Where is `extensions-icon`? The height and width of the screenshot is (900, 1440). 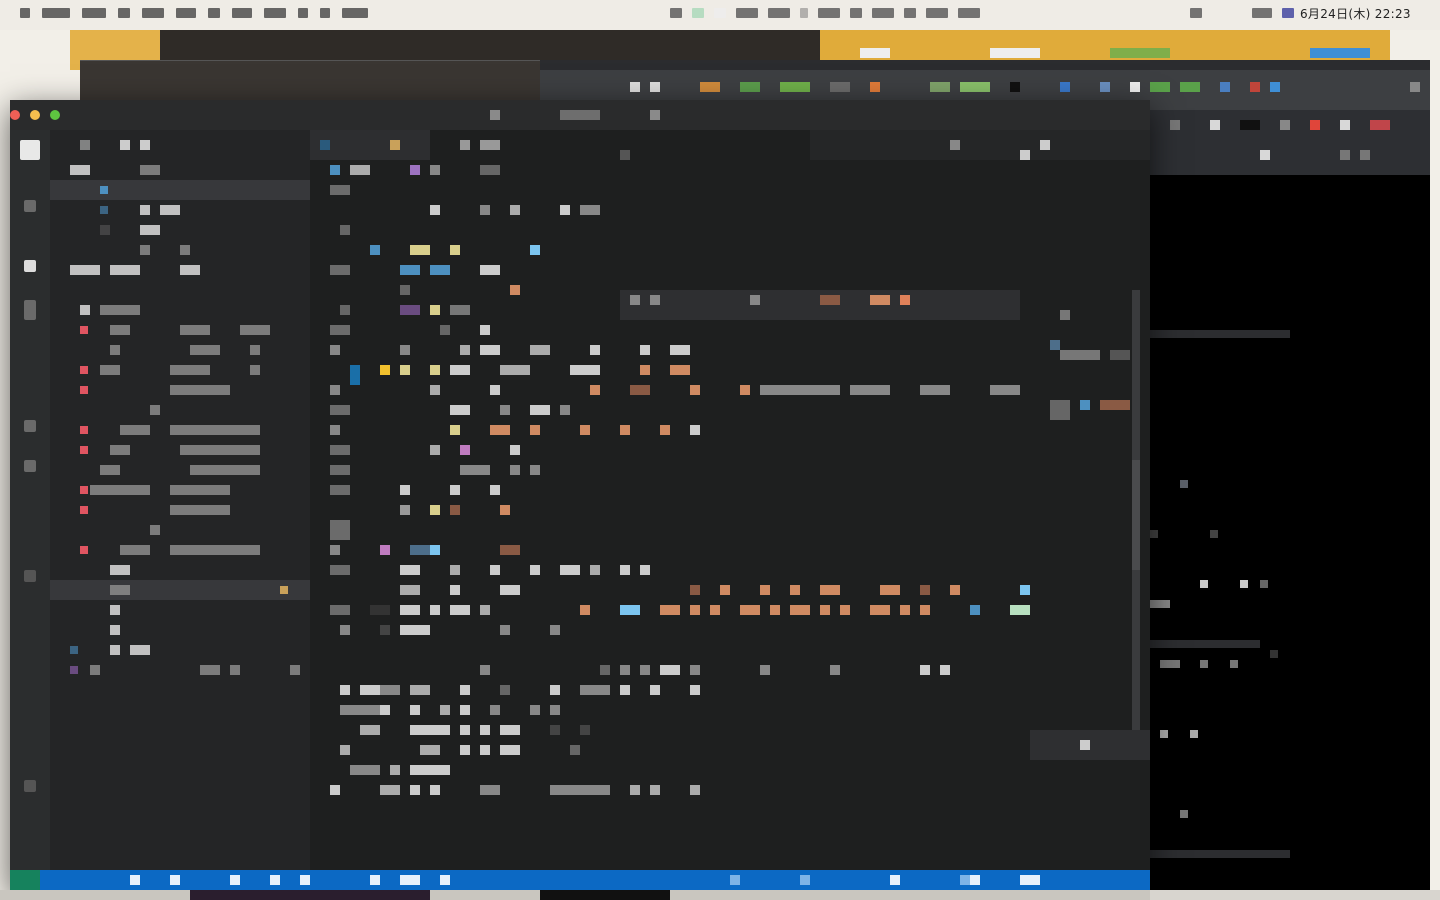
extensions-icon is located at coordinates (30, 426).